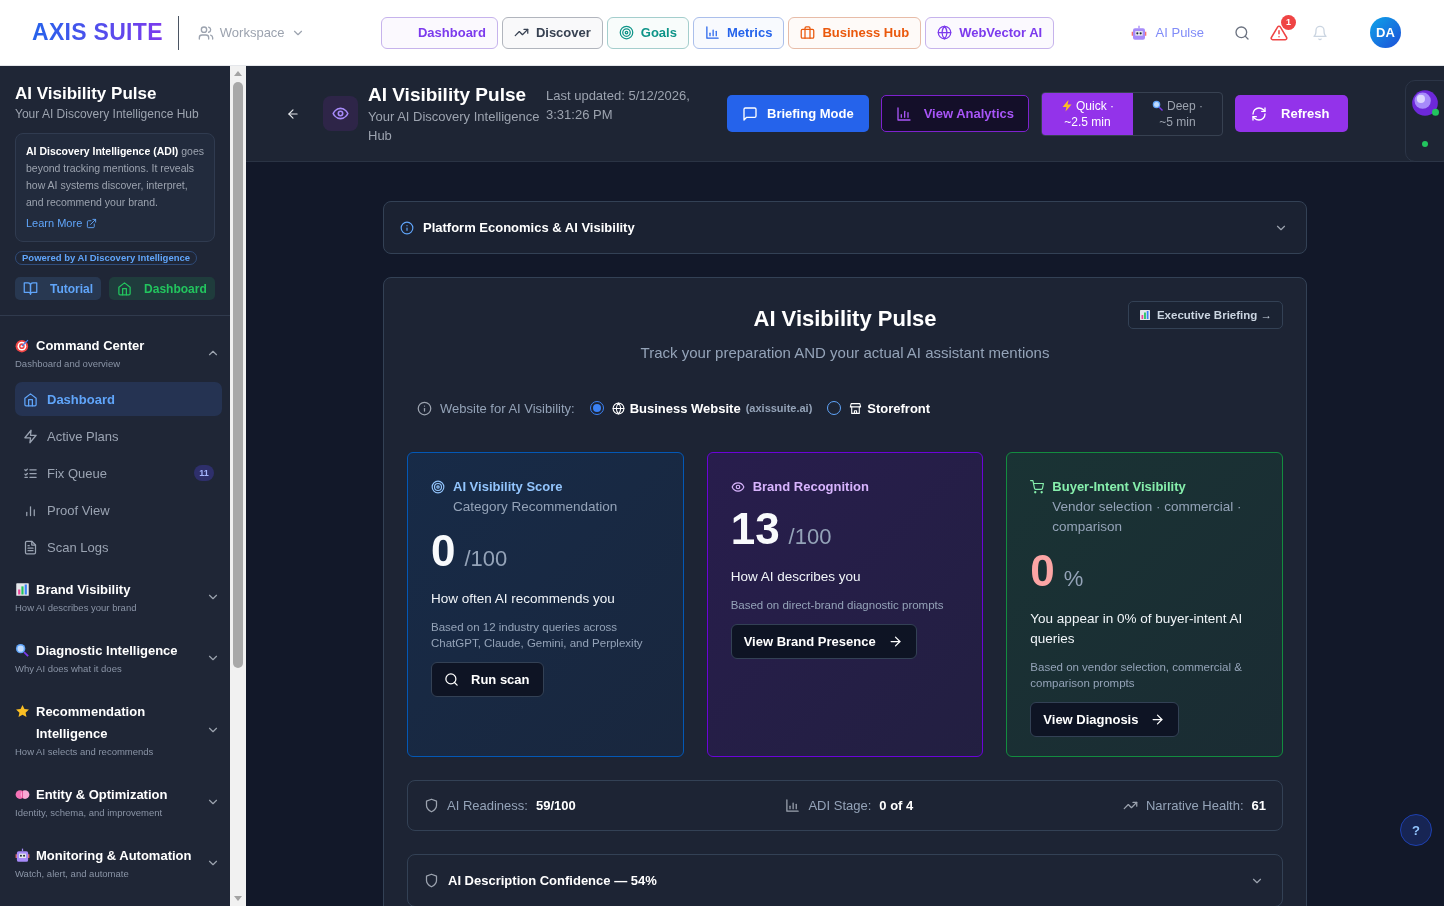  I want to click on section-title: Brand Visibility, so click(83, 590).